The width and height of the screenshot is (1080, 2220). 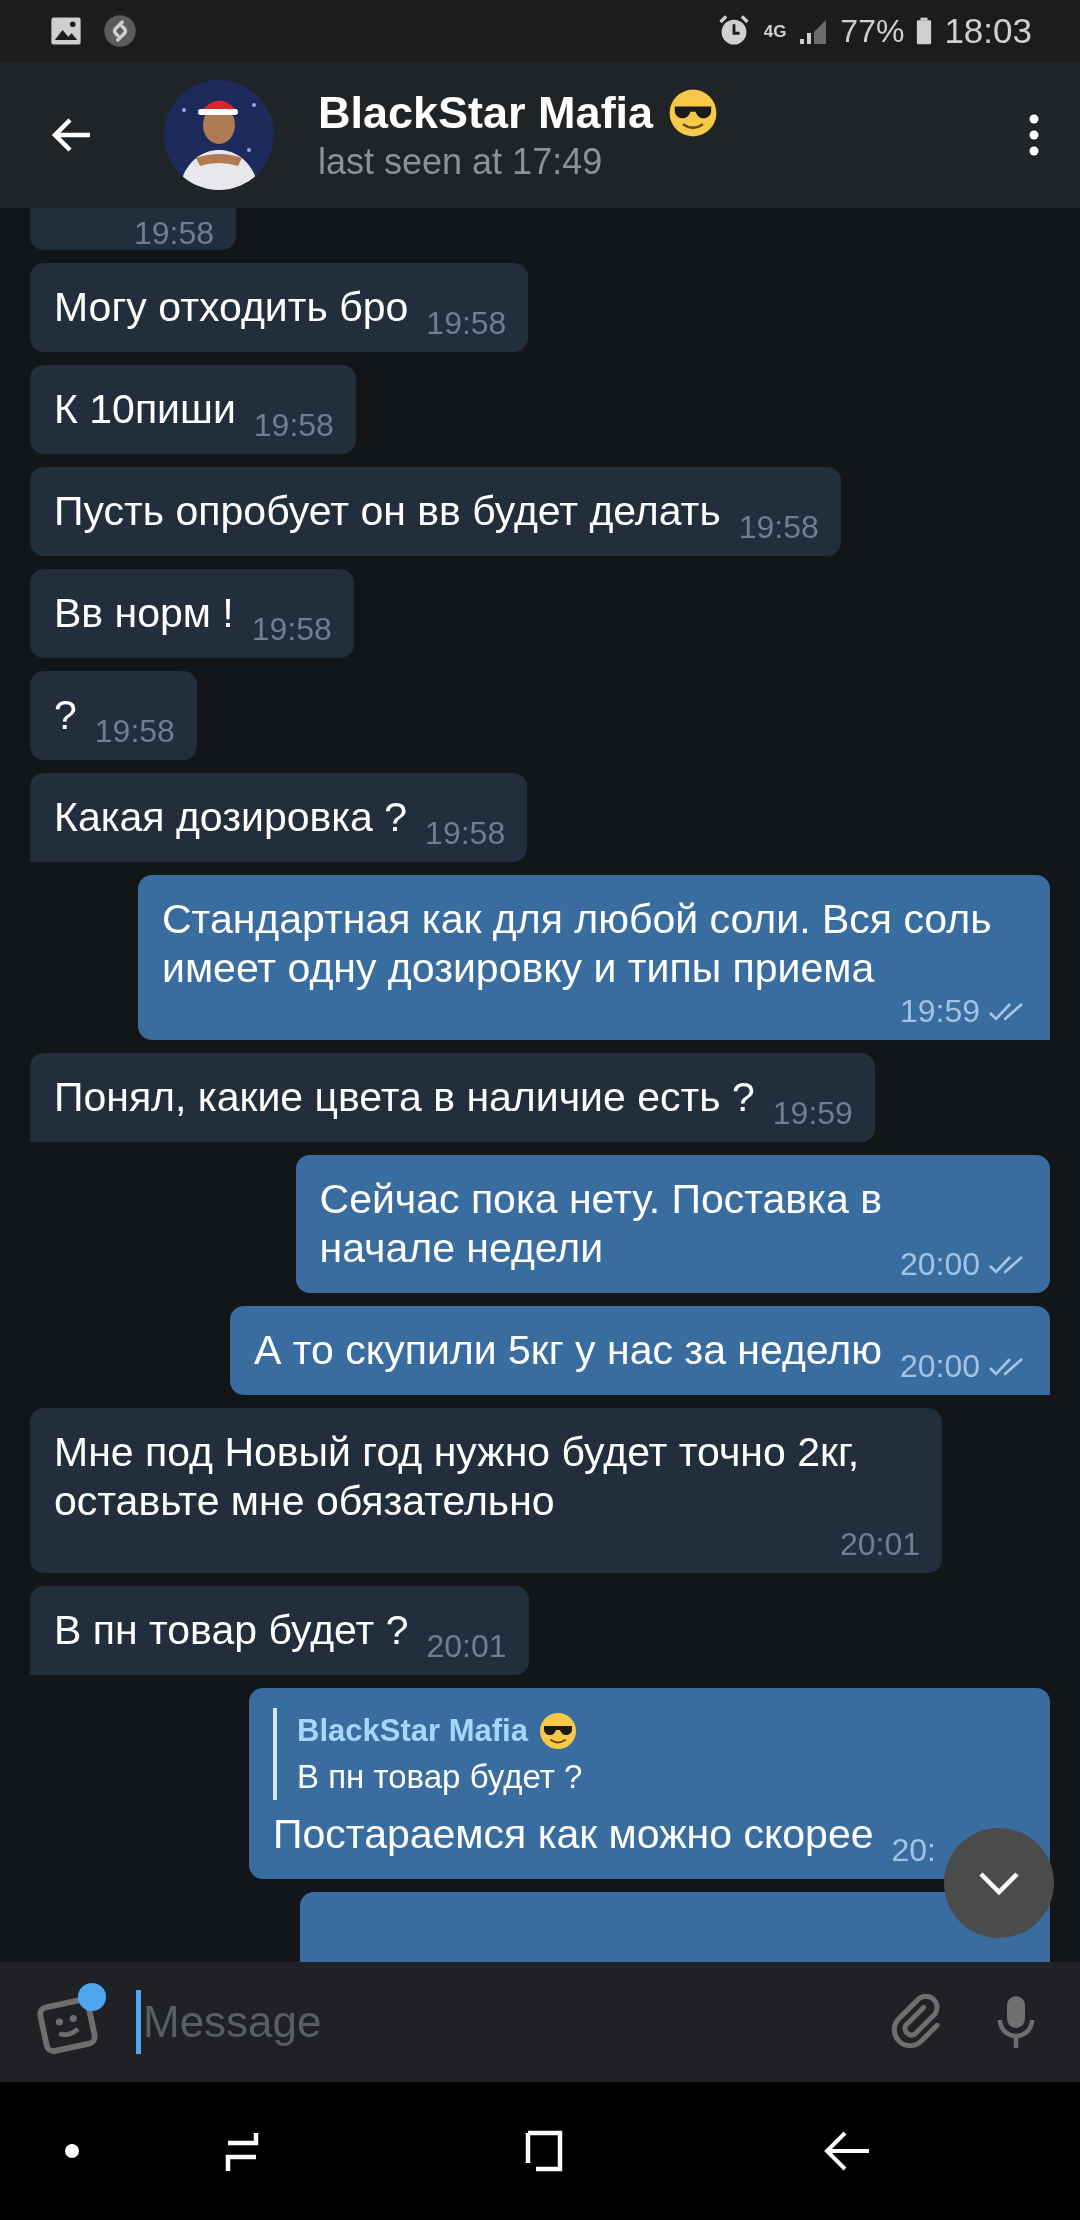 I want to click on message-text: Понял, какие цвета в наличие есть ?, so click(x=404, y=1097).